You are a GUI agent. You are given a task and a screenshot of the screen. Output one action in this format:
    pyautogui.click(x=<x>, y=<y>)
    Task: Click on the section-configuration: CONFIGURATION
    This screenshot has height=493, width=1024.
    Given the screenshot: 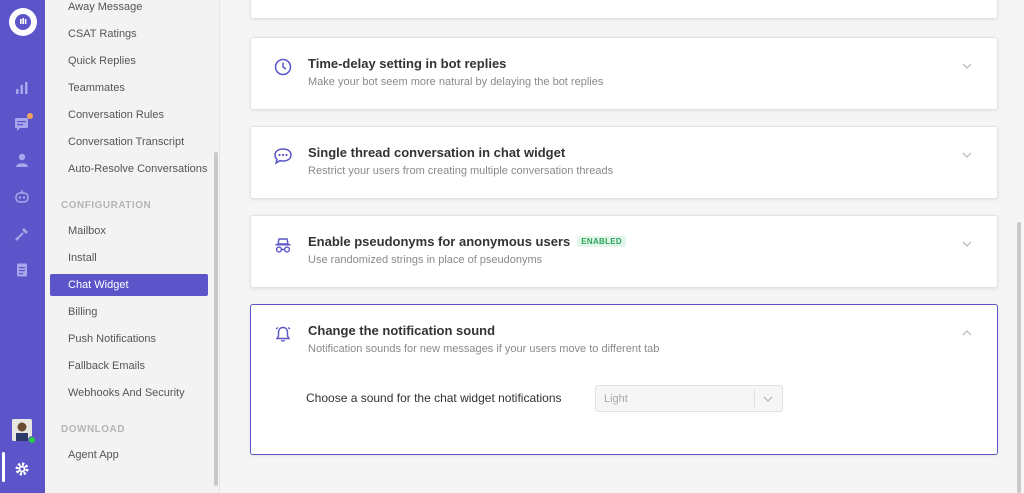 What is the action you would take?
    pyautogui.click(x=106, y=205)
    